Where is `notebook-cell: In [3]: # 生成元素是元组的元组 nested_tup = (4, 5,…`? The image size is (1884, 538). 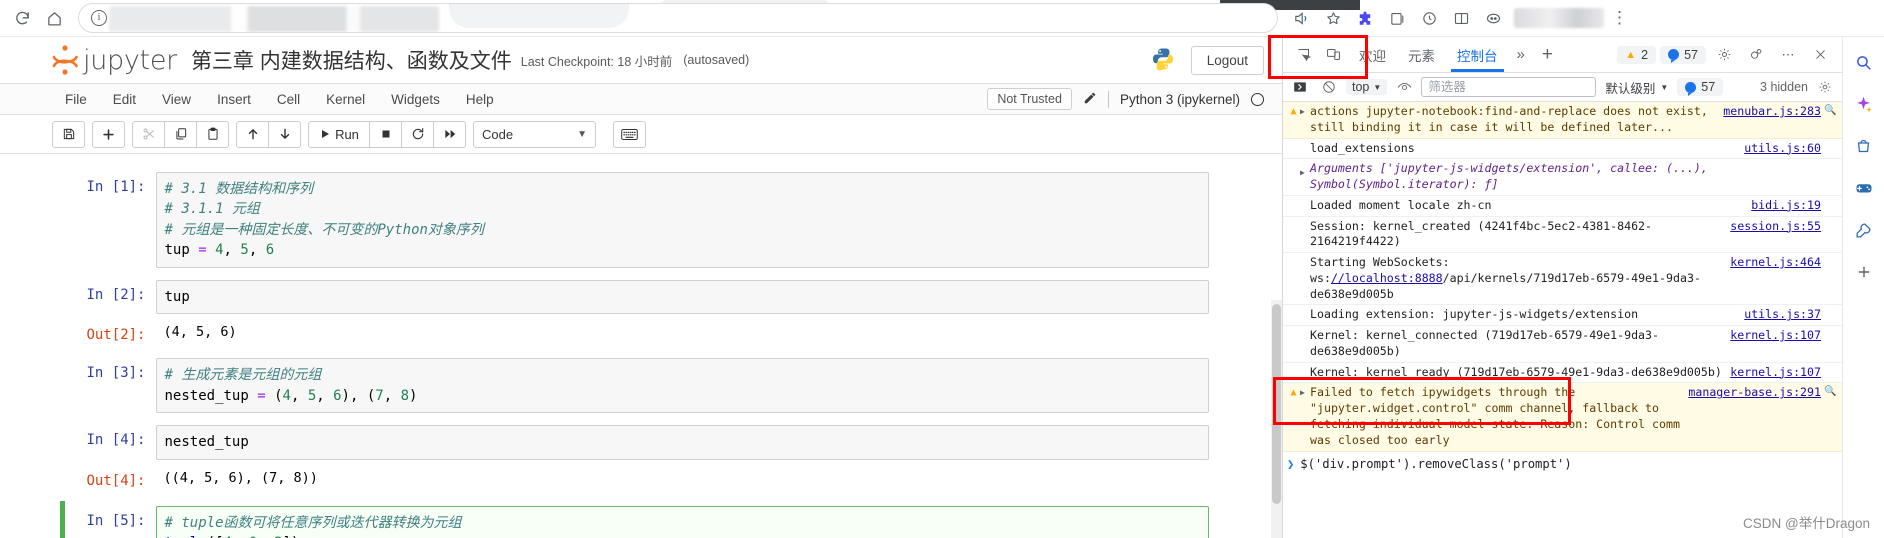
notebook-cell: In [3]: # 生成元素是元组的元组 nested_tup = (4, 5,… is located at coordinates (641, 386).